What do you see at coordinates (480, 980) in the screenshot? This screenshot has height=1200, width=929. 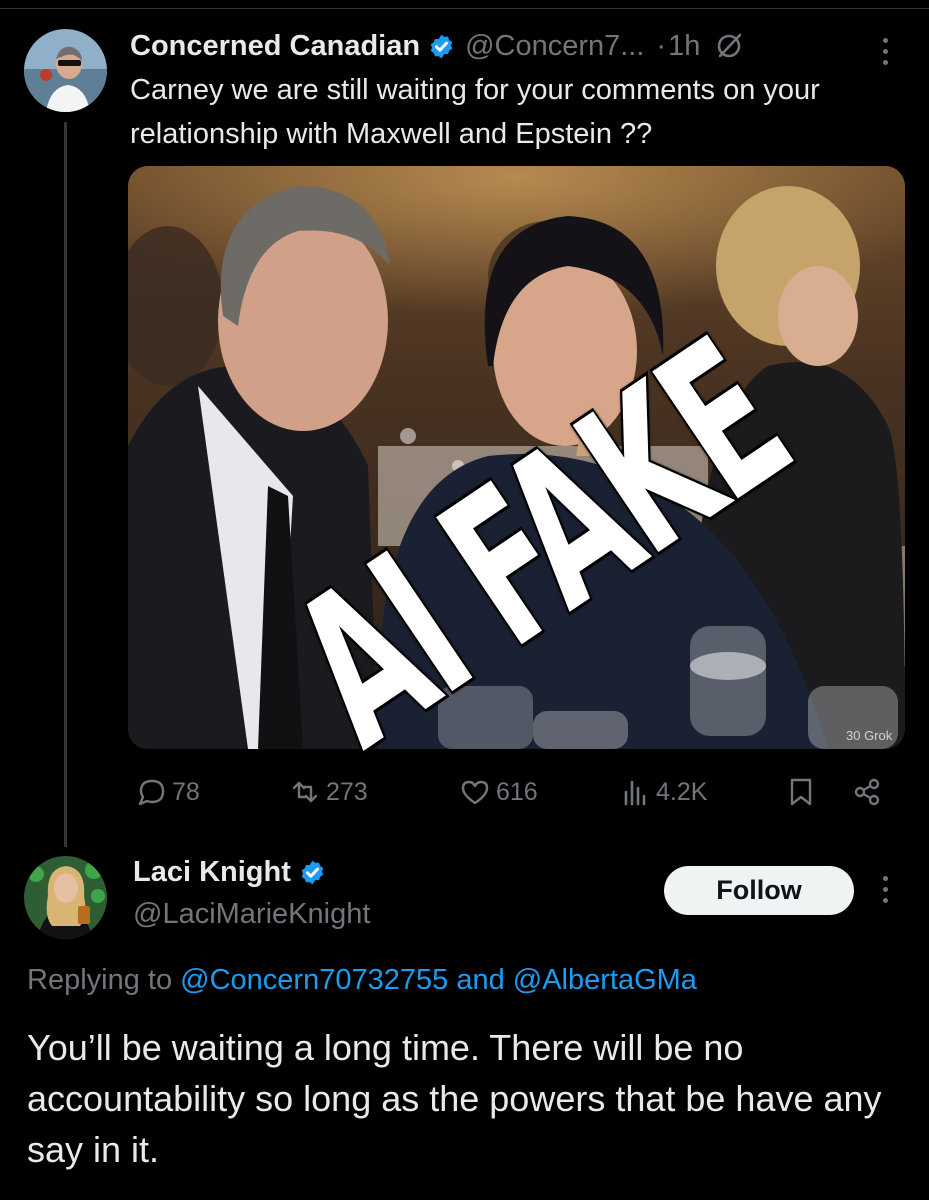 I see `replying-to-and: and` at bounding box center [480, 980].